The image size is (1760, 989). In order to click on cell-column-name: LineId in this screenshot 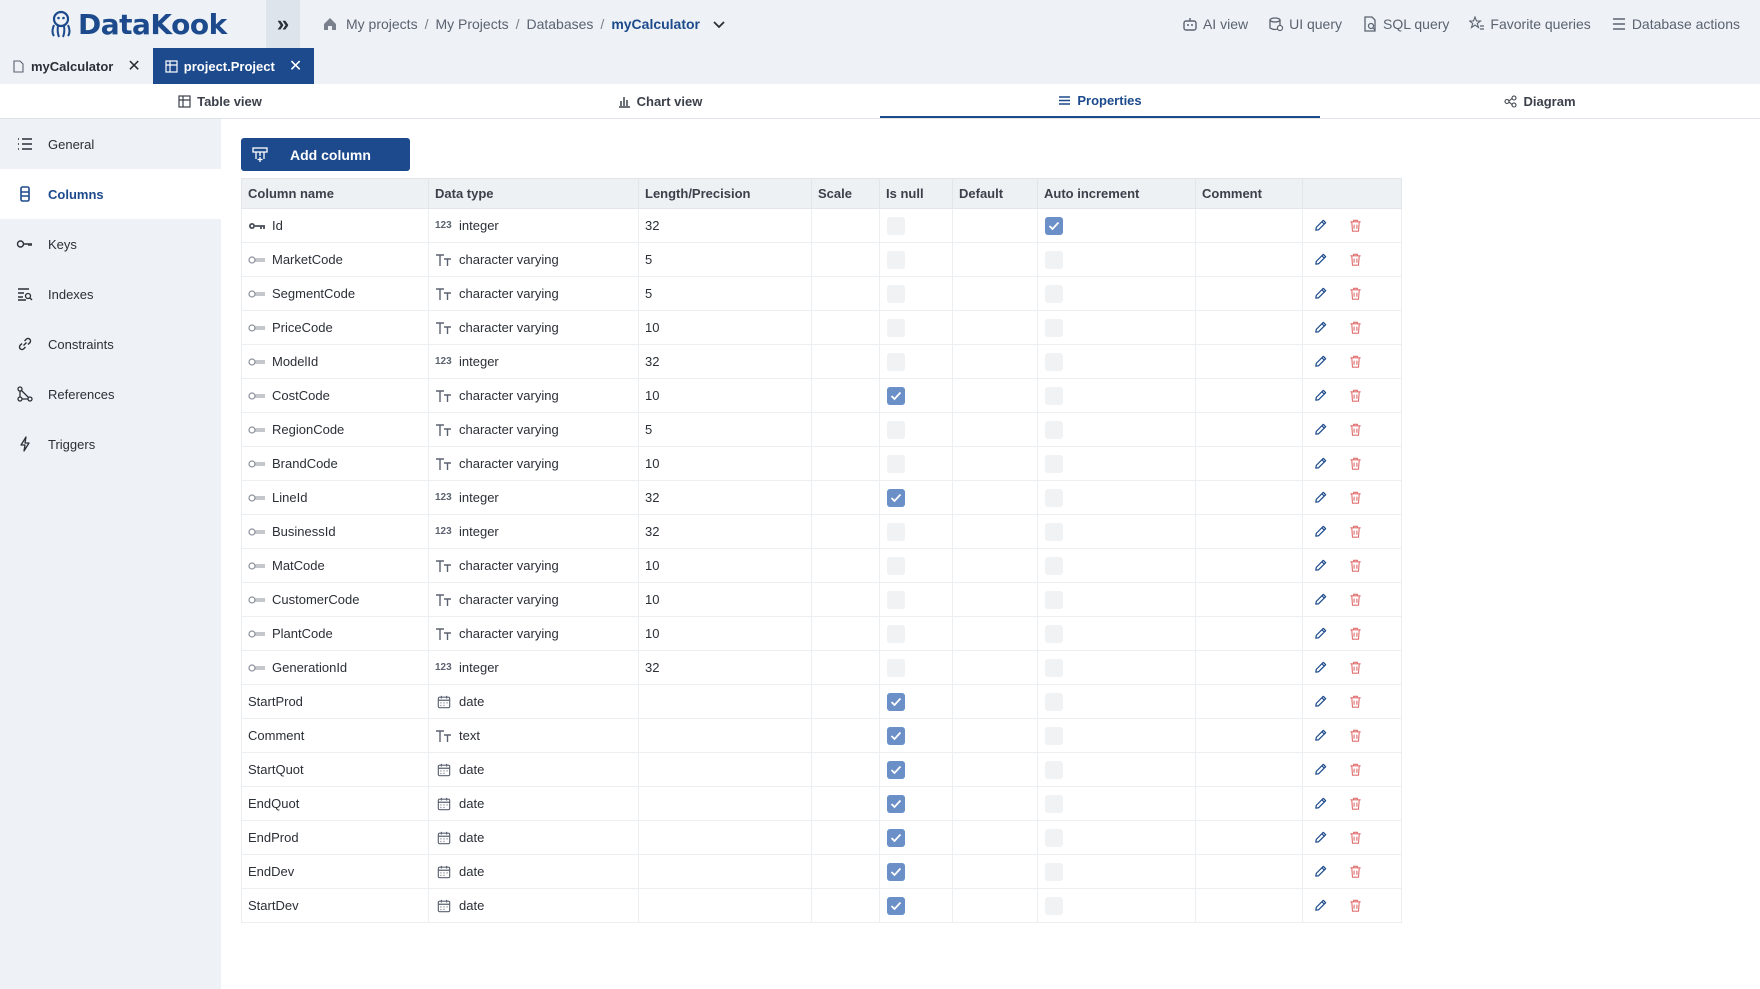, I will do `click(335, 497)`.